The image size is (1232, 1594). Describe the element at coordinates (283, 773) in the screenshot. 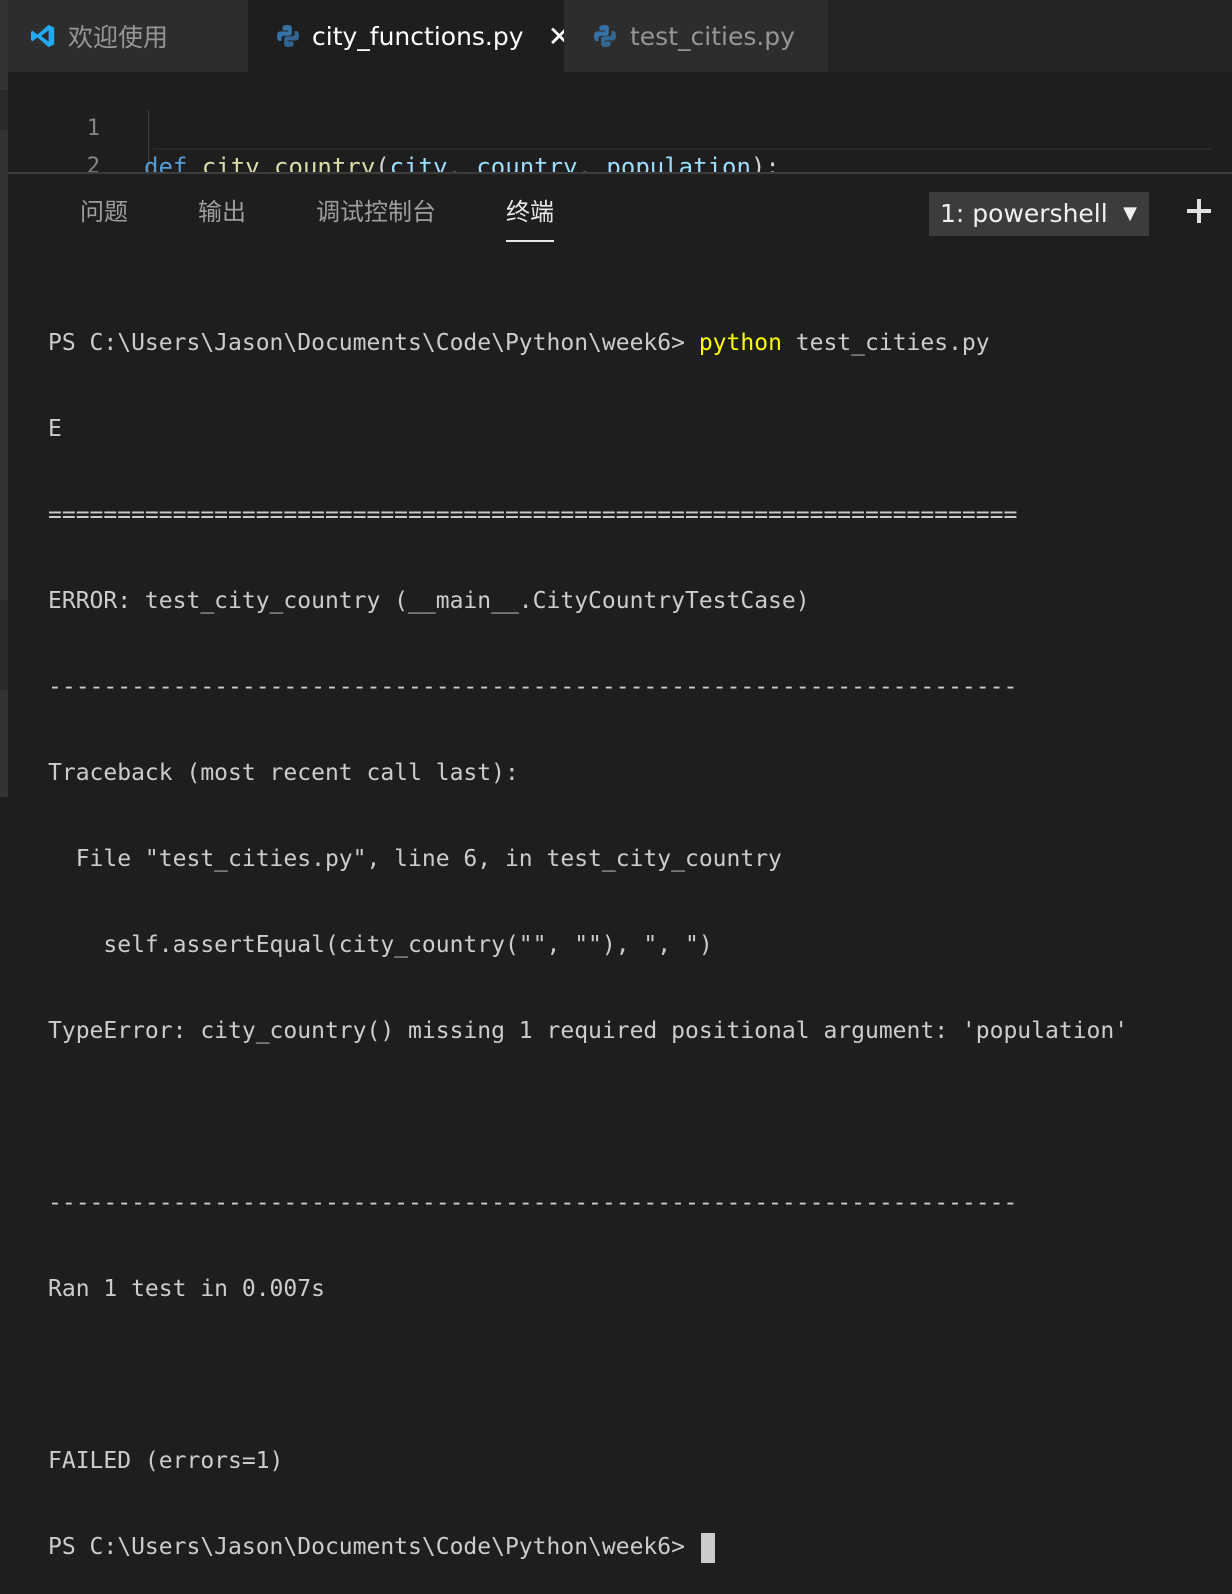

I see `terminal-line: Traceback (most recent call last):` at that location.